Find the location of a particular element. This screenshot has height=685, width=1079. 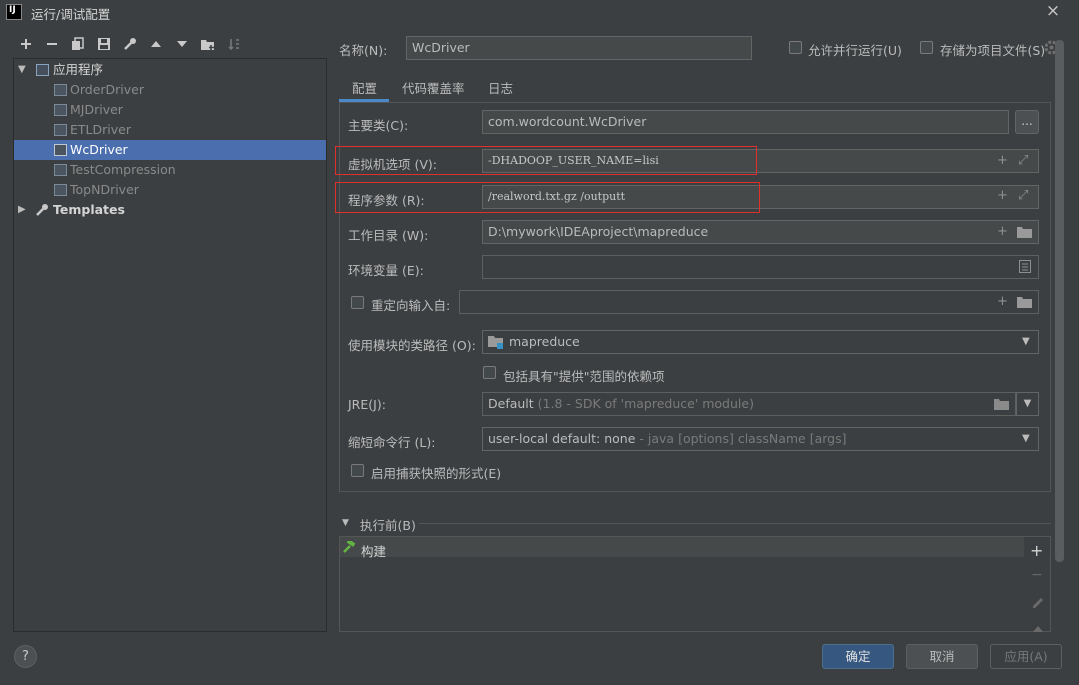

save-icon is located at coordinates (104, 45).